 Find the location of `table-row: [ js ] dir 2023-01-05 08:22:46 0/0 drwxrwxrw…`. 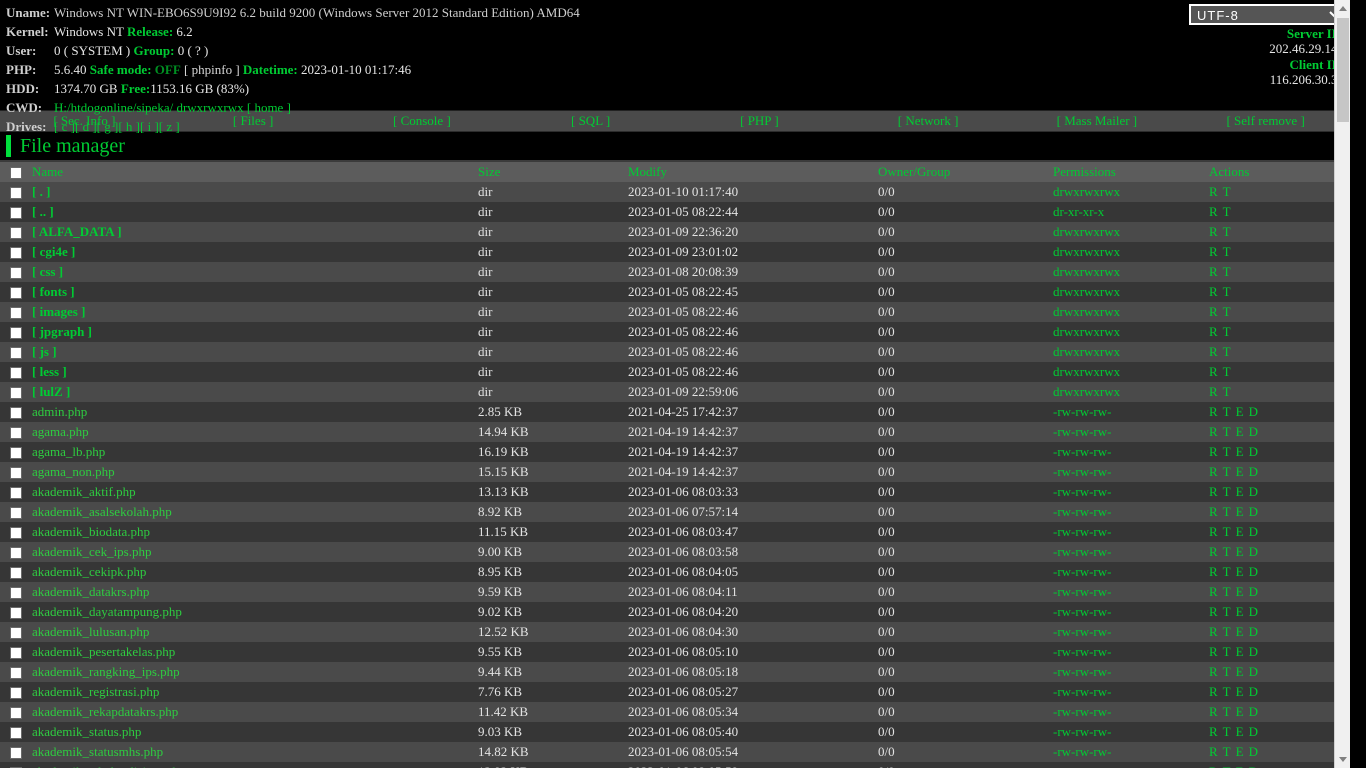

table-row: [ js ] dir 2023-01-05 08:22:46 0/0 drwxrwxrw… is located at coordinates (675, 352).